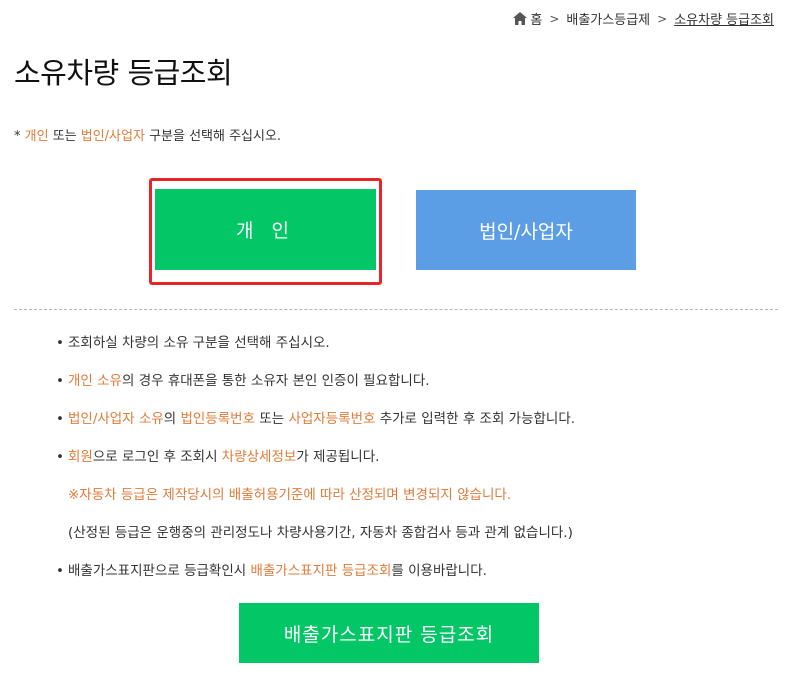 Image resolution: width=806 pixels, height=682 pixels. What do you see at coordinates (36, 136) in the screenshot?
I see `instruction-personal: 개인` at bounding box center [36, 136].